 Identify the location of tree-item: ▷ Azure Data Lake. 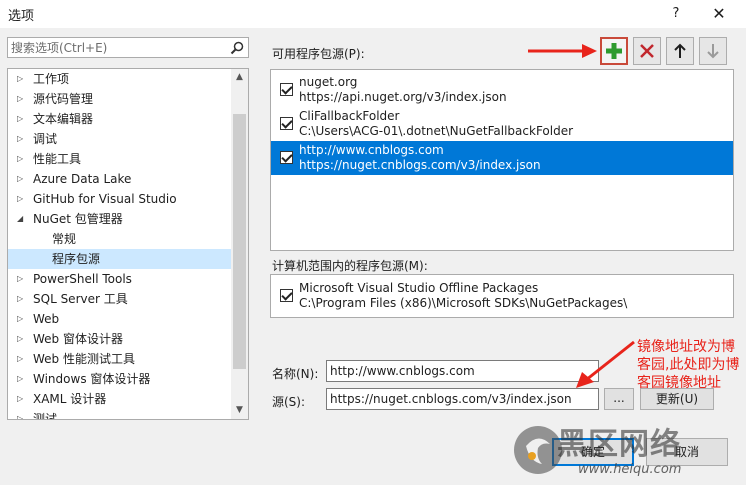
(120, 179).